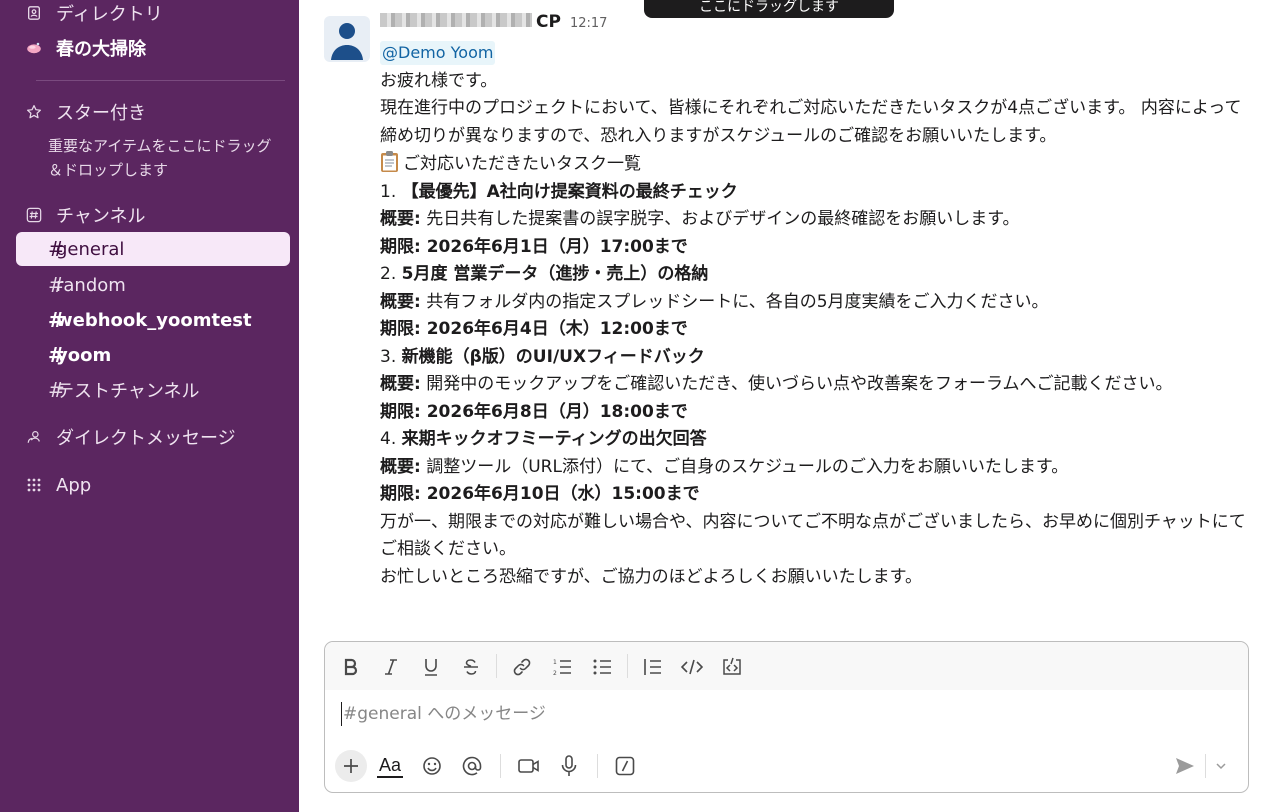 The width and height of the screenshot is (1263, 812). I want to click on sidebar-section-direct-messages: ダイレクトメッセージ, so click(153, 437).